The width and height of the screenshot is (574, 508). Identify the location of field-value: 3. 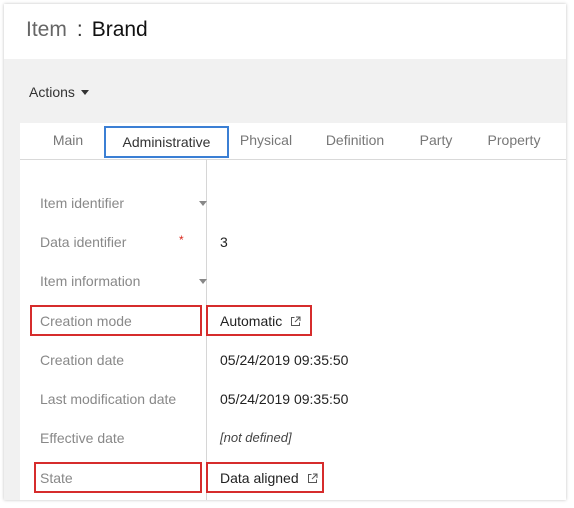
(224, 242).